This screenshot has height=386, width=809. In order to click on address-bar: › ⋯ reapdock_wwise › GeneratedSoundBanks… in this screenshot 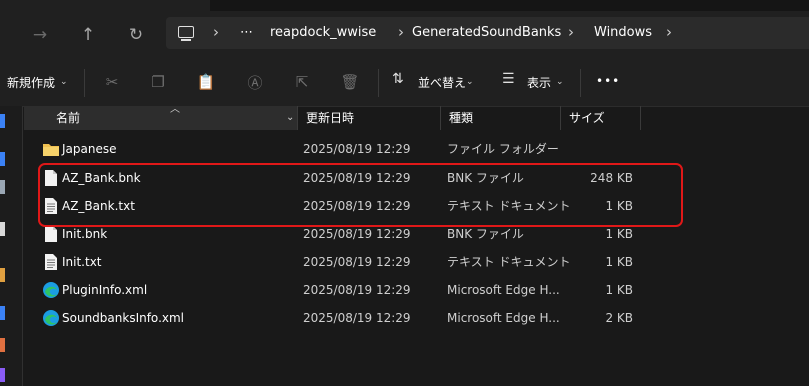, I will do `click(487, 33)`.